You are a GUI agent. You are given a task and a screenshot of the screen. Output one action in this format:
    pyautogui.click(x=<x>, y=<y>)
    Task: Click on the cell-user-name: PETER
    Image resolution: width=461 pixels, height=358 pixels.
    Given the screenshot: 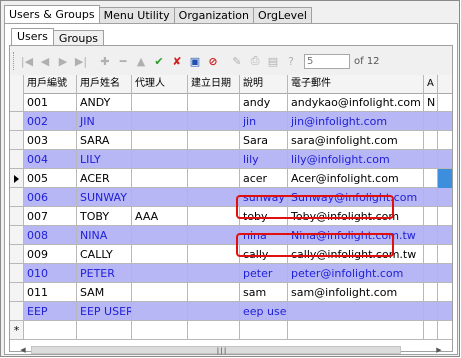 What is the action you would take?
    pyautogui.click(x=104, y=273)
    